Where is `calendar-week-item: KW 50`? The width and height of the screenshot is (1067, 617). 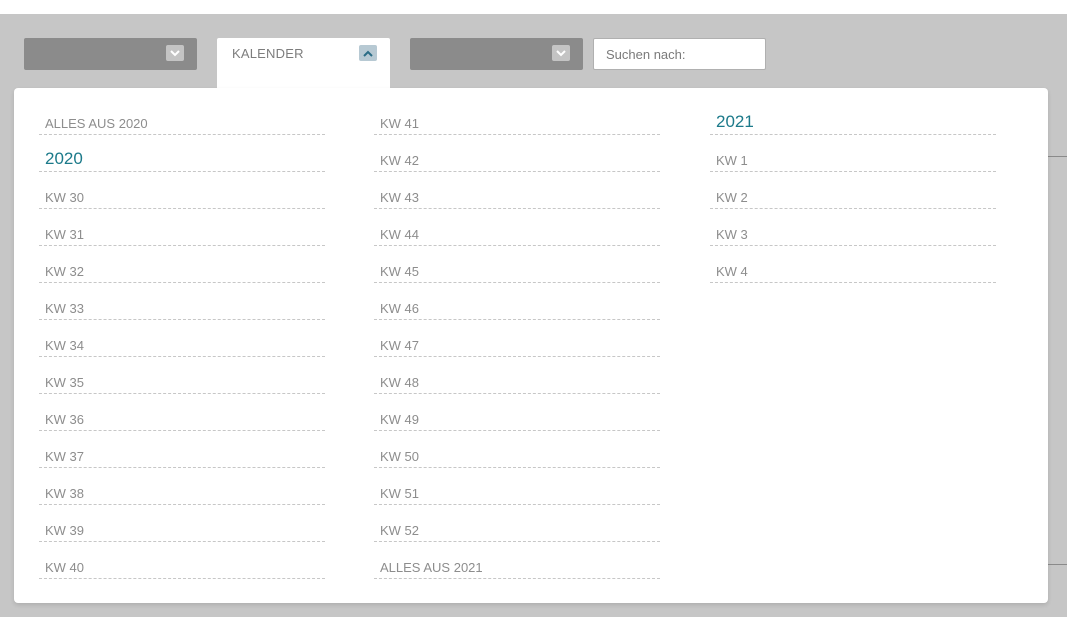
calendar-week-item: KW 50 is located at coordinates (517, 449).